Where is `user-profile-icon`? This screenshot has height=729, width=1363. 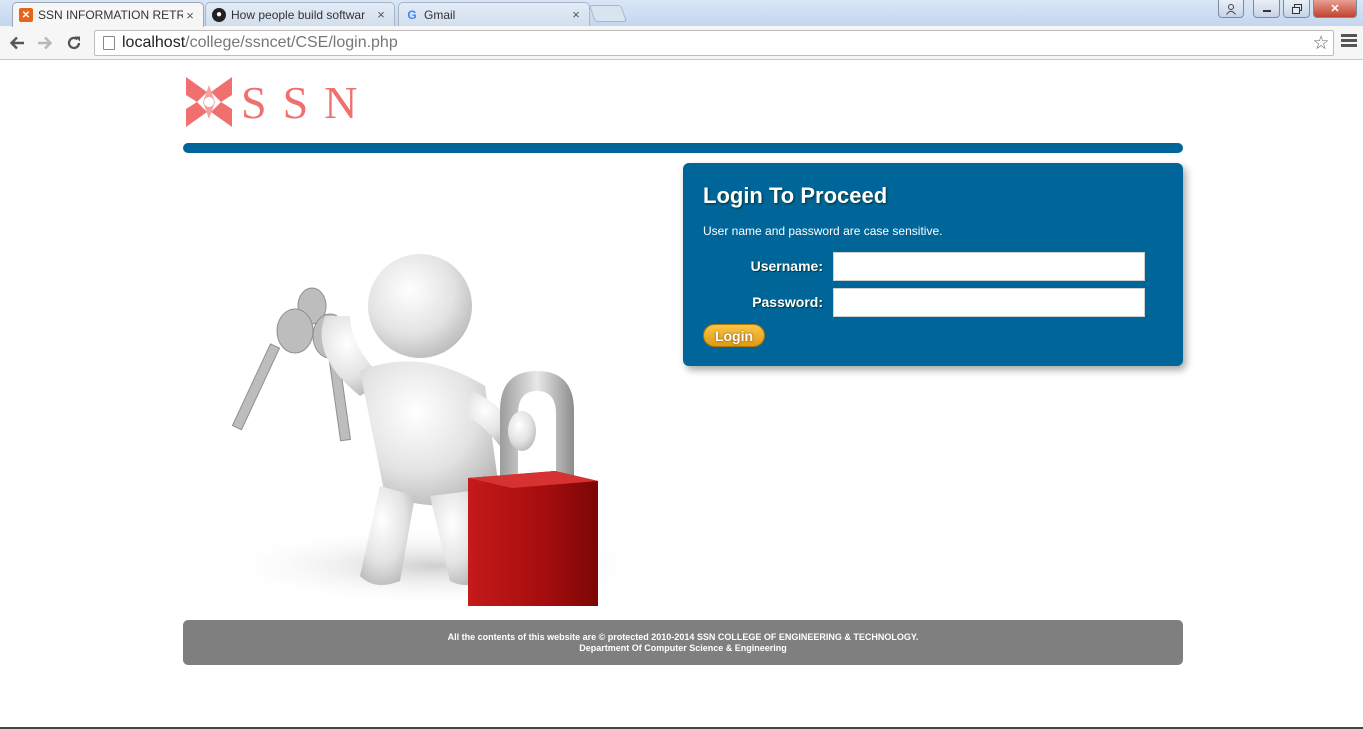 user-profile-icon is located at coordinates (1231, 9).